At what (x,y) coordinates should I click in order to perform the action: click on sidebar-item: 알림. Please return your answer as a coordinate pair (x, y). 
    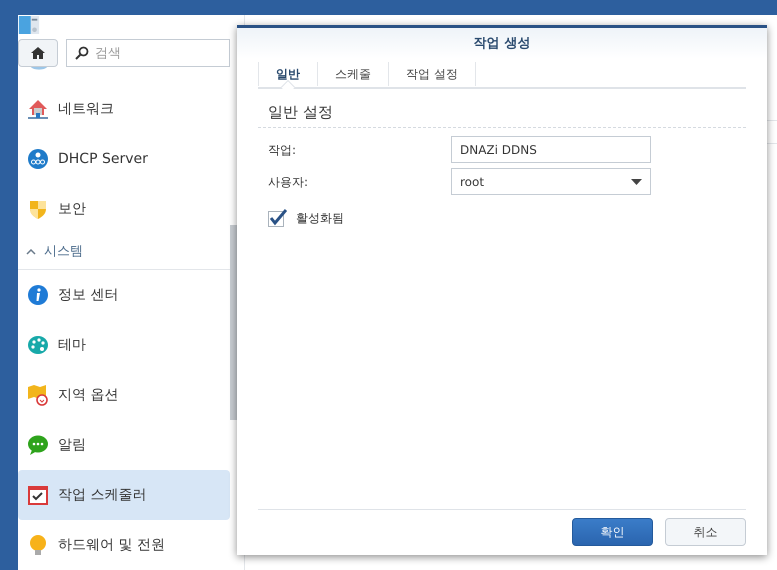
    Looking at the image, I should click on (124, 445).